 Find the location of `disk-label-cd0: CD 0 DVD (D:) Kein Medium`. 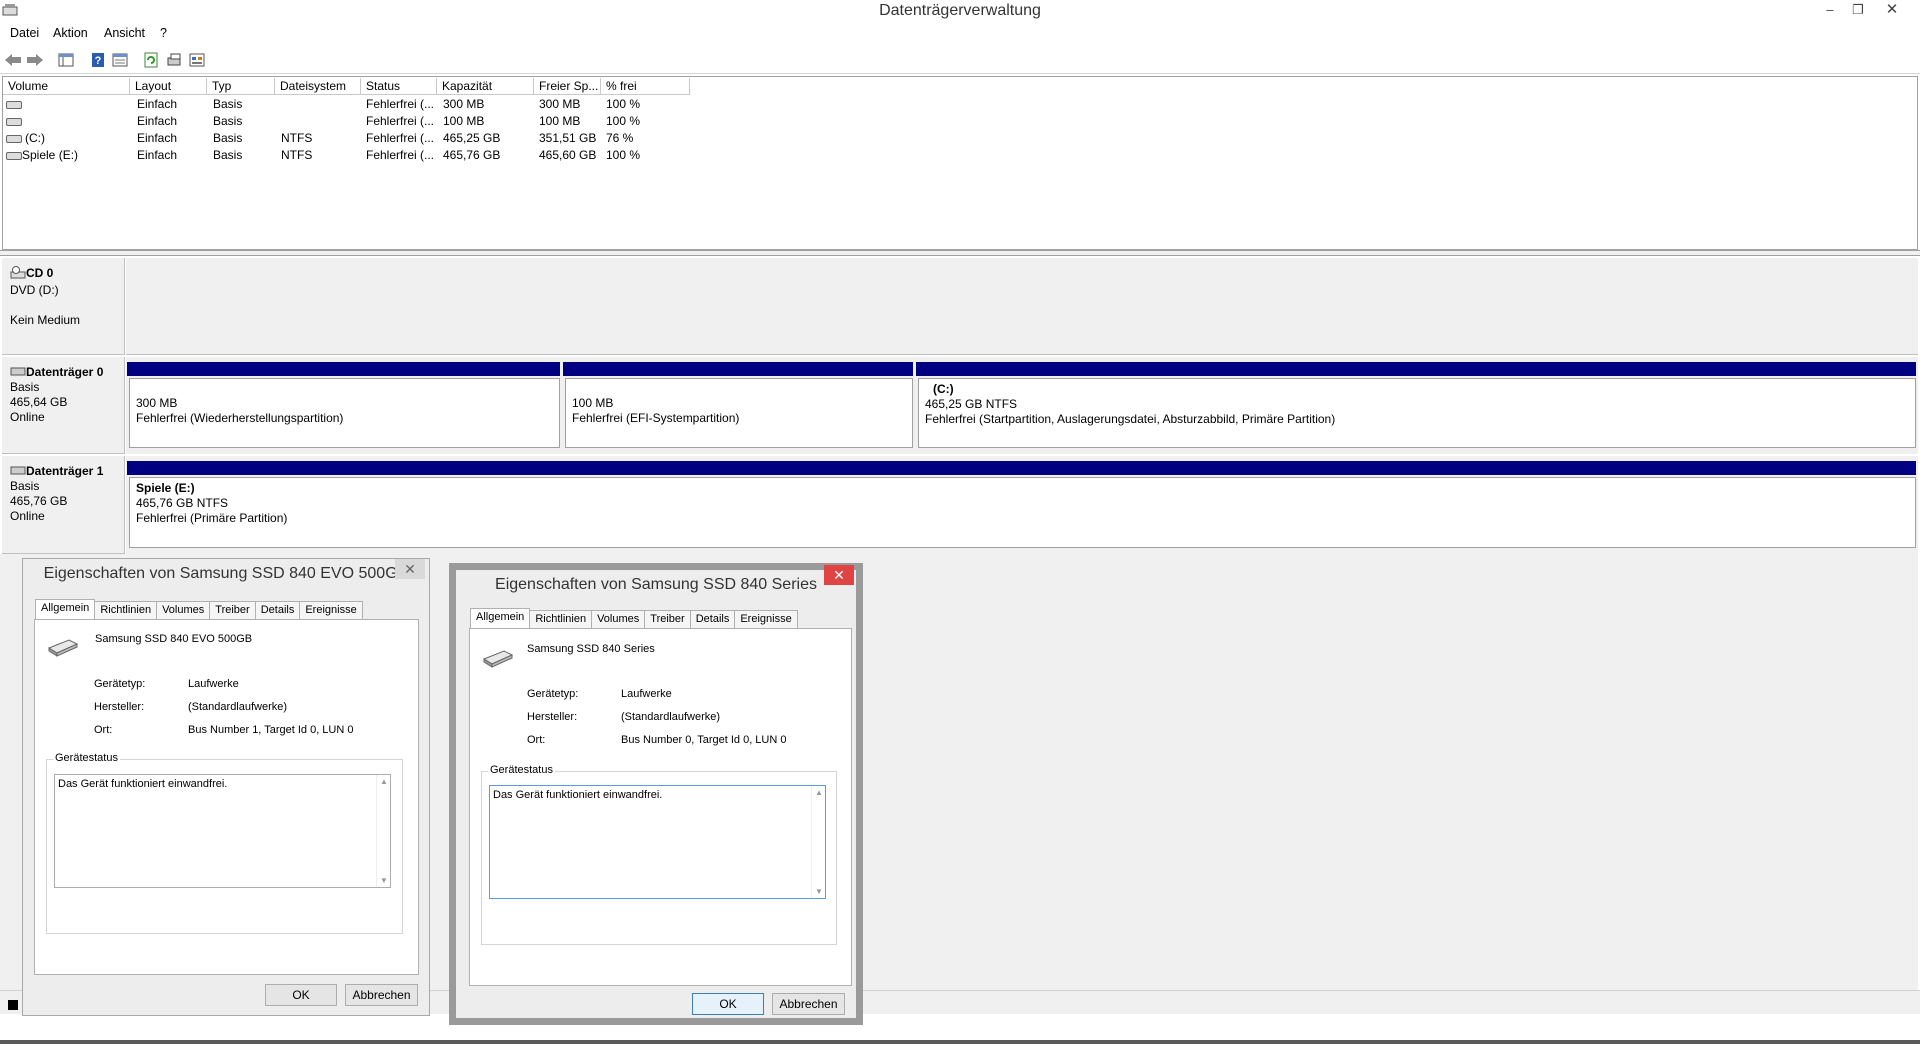

disk-label-cd0: CD 0 DVD (D:) Kein Medium is located at coordinates (63, 306).